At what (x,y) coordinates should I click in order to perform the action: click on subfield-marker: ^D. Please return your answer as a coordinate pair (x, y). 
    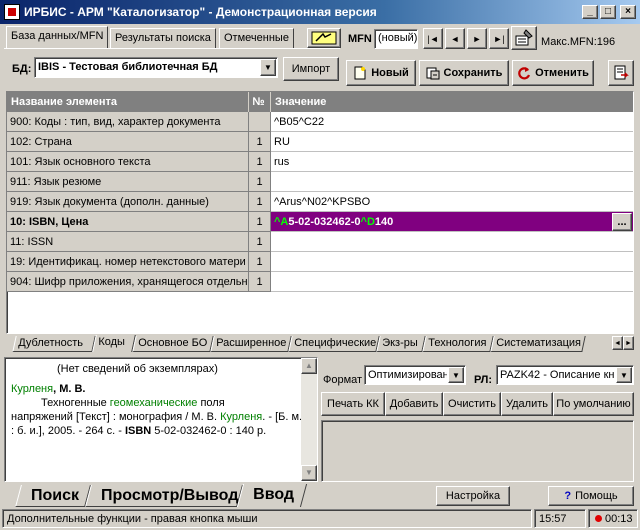
    Looking at the image, I should click on (367, 222).